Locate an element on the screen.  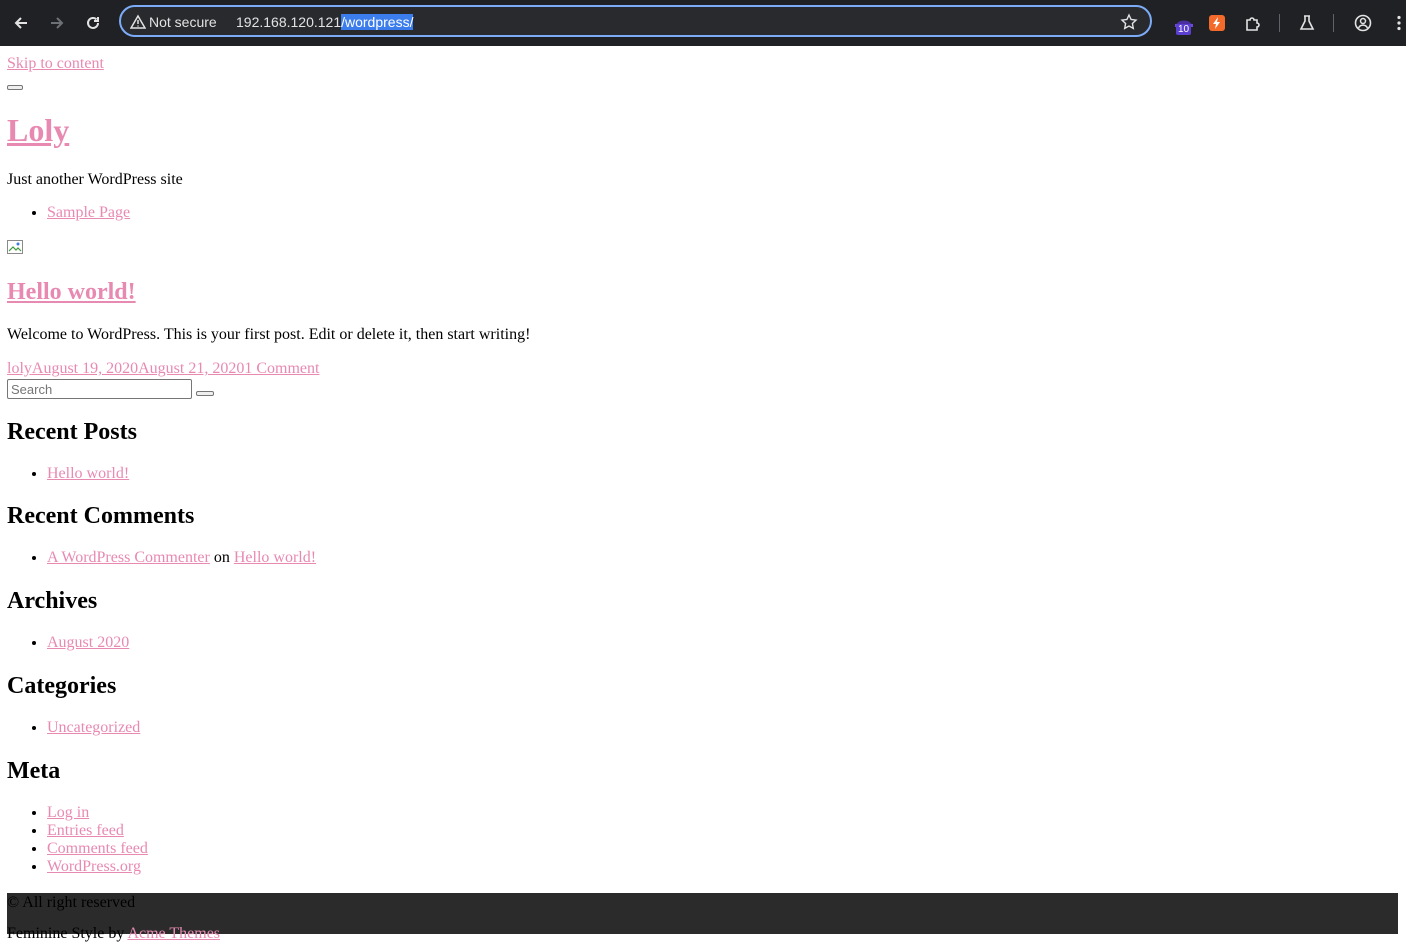
comment-author-link: A WordPress Commenter is located at coordinates (128, 557).